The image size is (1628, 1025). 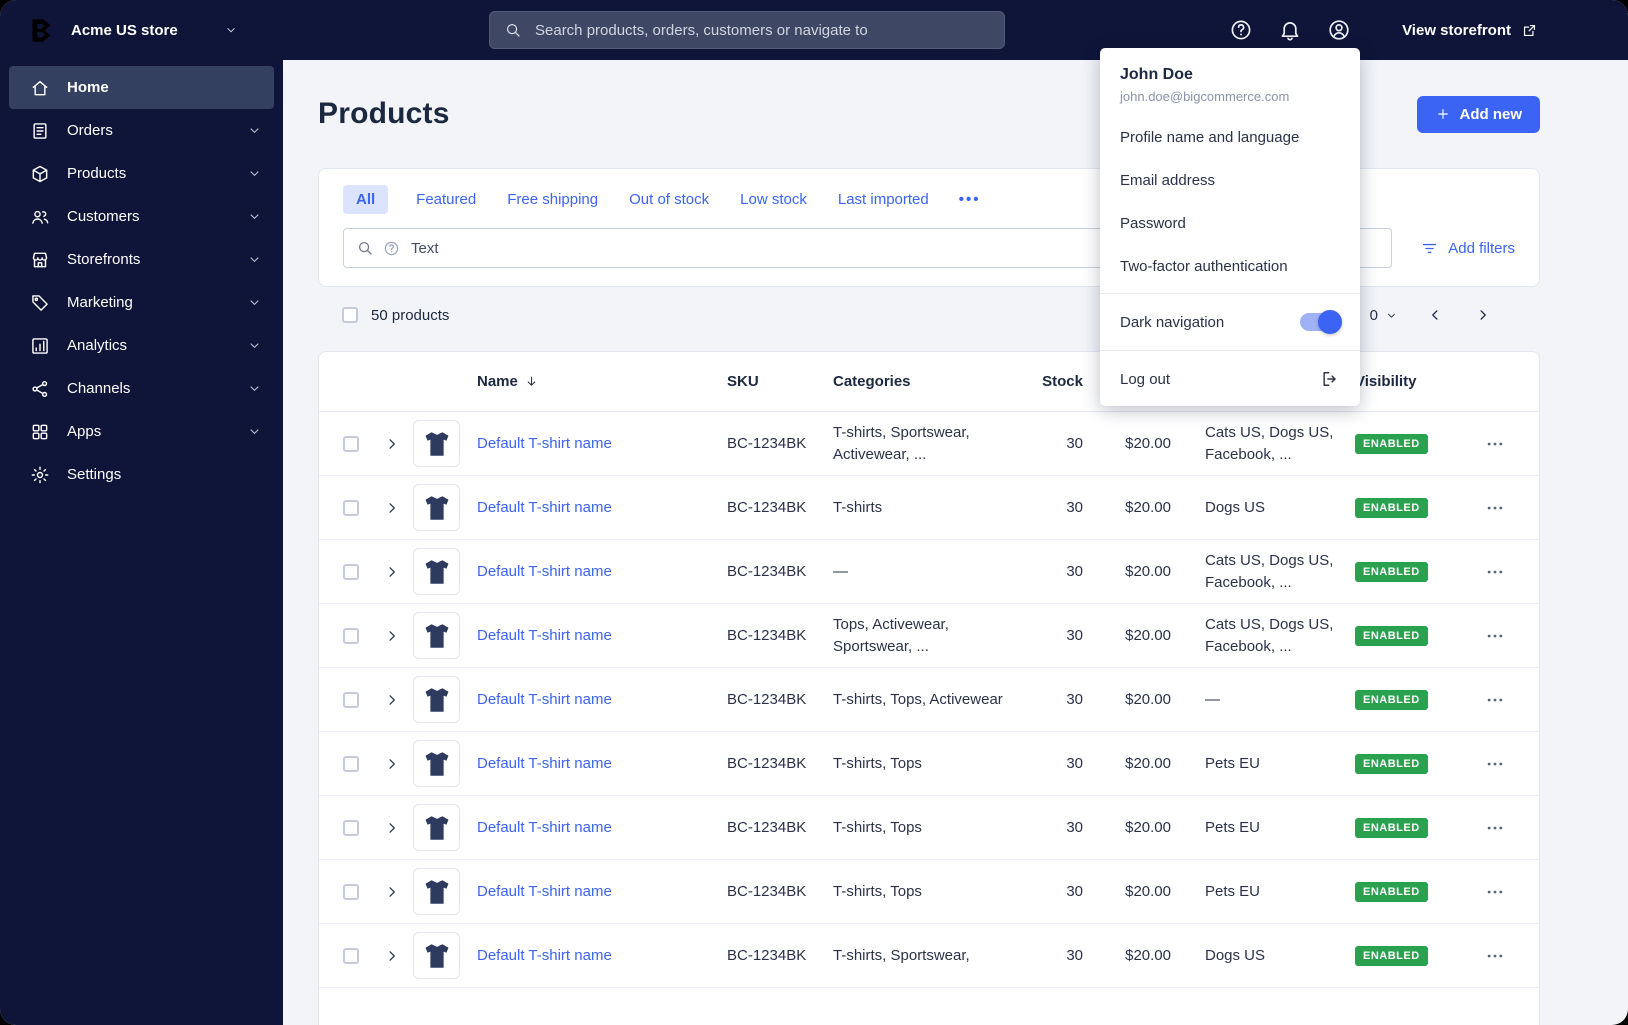 I want to click on account-button, so click(x=1339, y=30).